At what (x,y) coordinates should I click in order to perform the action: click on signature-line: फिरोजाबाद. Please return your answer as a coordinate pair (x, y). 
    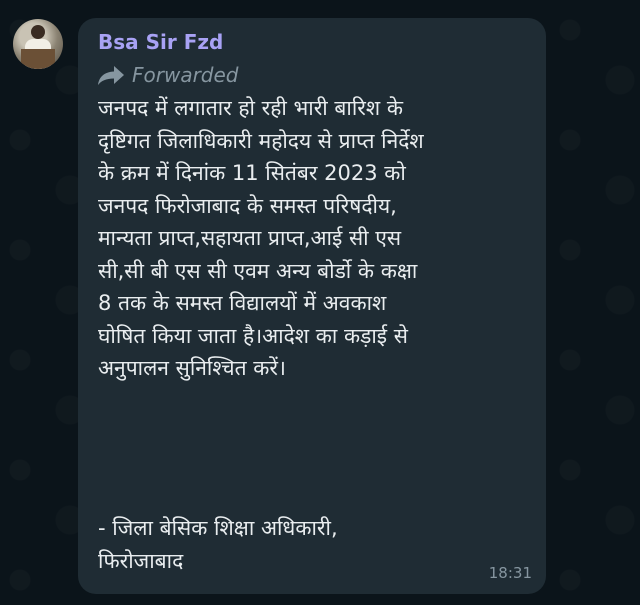
    Looking at the image, I should click on (141, 560).